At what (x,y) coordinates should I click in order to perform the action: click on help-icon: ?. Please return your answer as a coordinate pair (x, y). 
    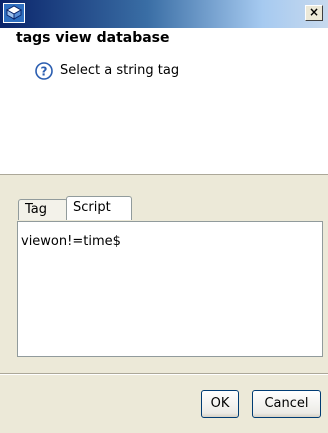
    Looking at the image, I should click on (44, 71).